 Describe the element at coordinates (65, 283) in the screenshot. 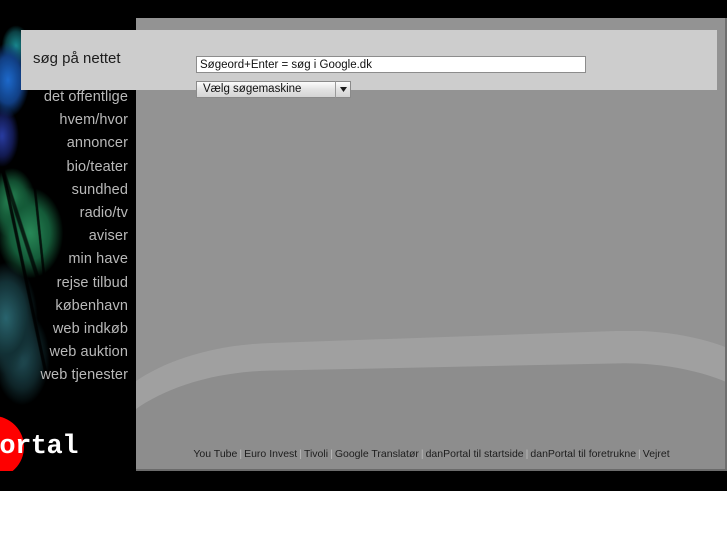

I see `sidebar-item-rejse-tilbud: rejse tilbud` at that location.